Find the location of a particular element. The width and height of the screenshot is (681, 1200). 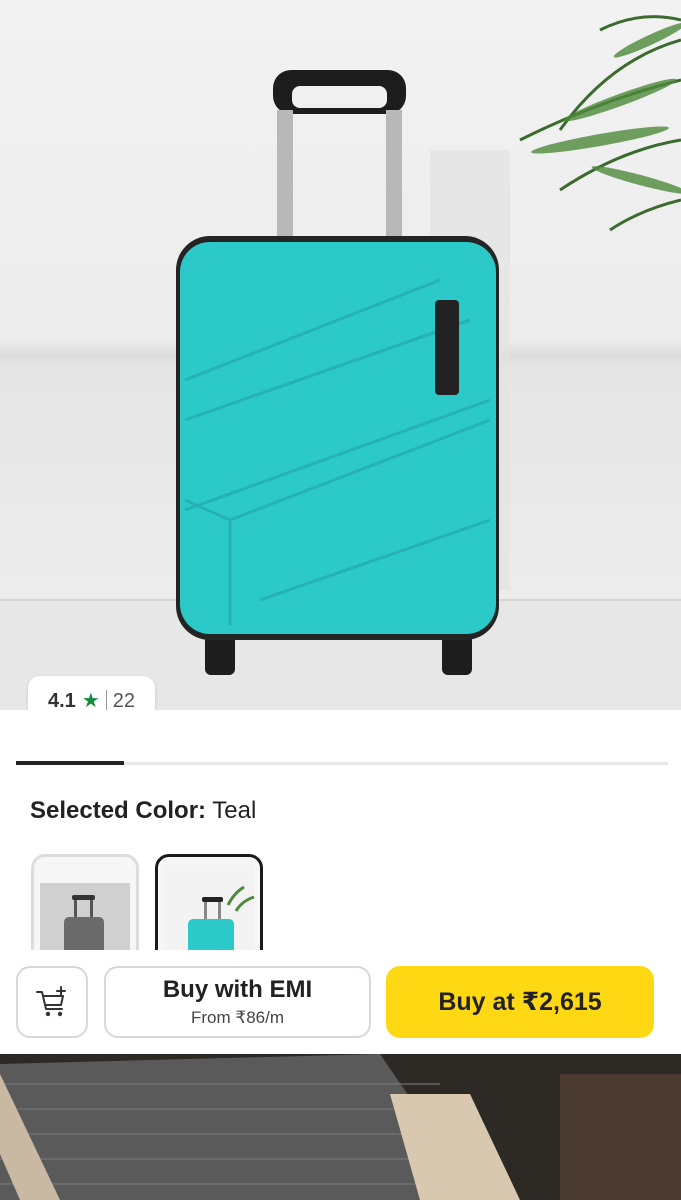

buy-now-button: Buy at ₹2,615 is located at coordinates (520, 1002).